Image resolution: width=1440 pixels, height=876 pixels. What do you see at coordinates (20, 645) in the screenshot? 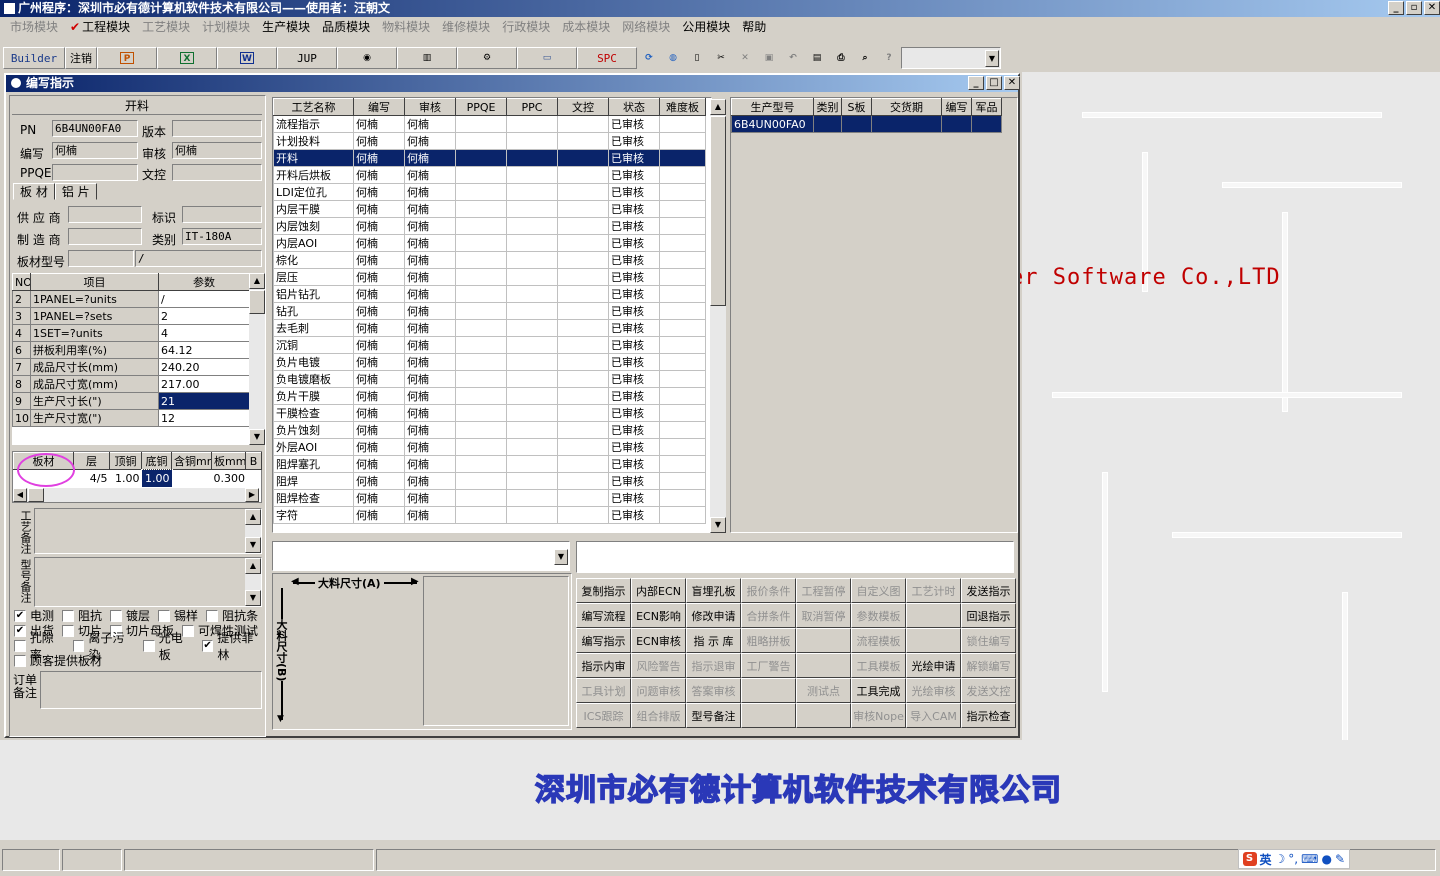
I see `checkbox-empty-icon` at bounding box center [20, 645].